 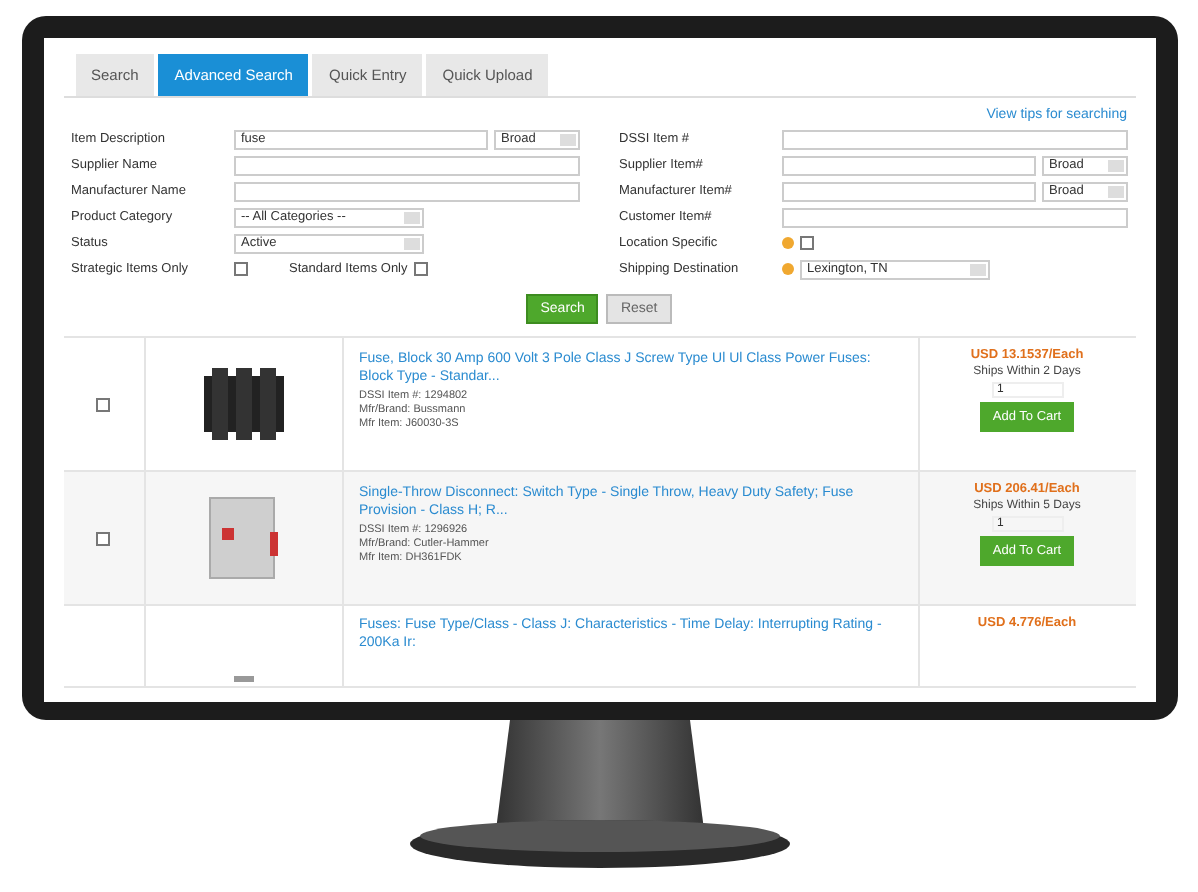 I want to click on product-thumbnail-icon, so click(x=243, y=678).